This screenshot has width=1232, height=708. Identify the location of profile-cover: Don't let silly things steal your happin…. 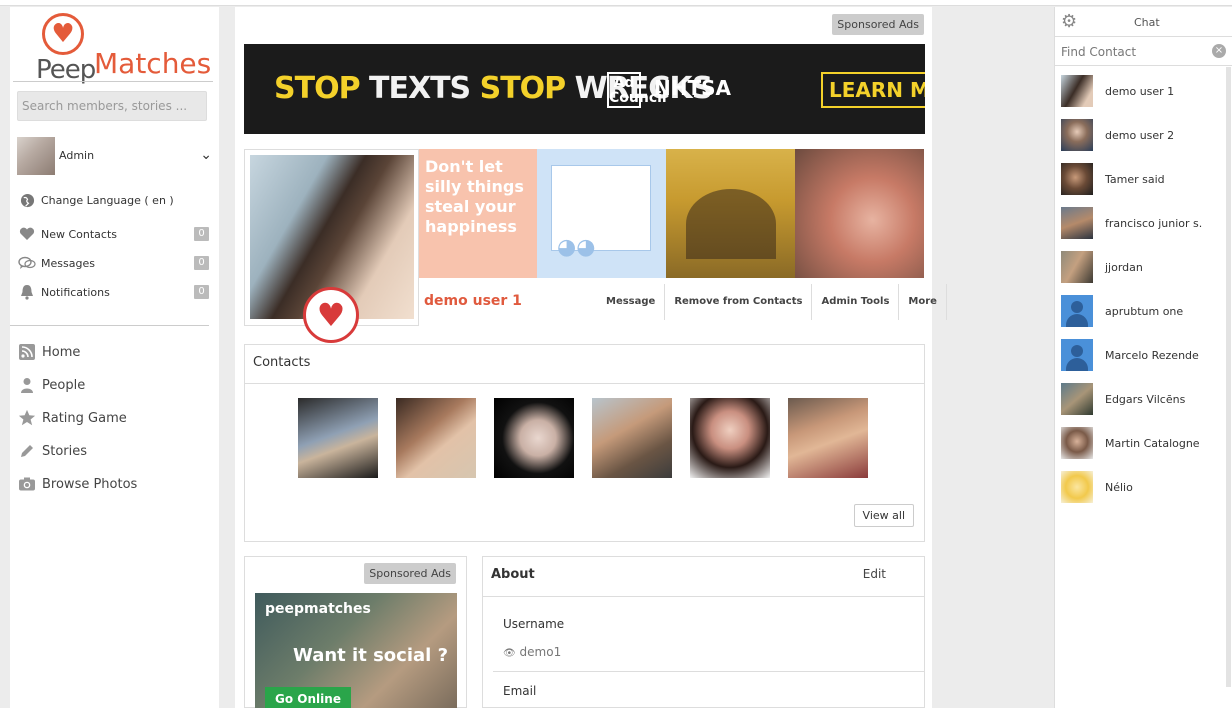
(672, 213).